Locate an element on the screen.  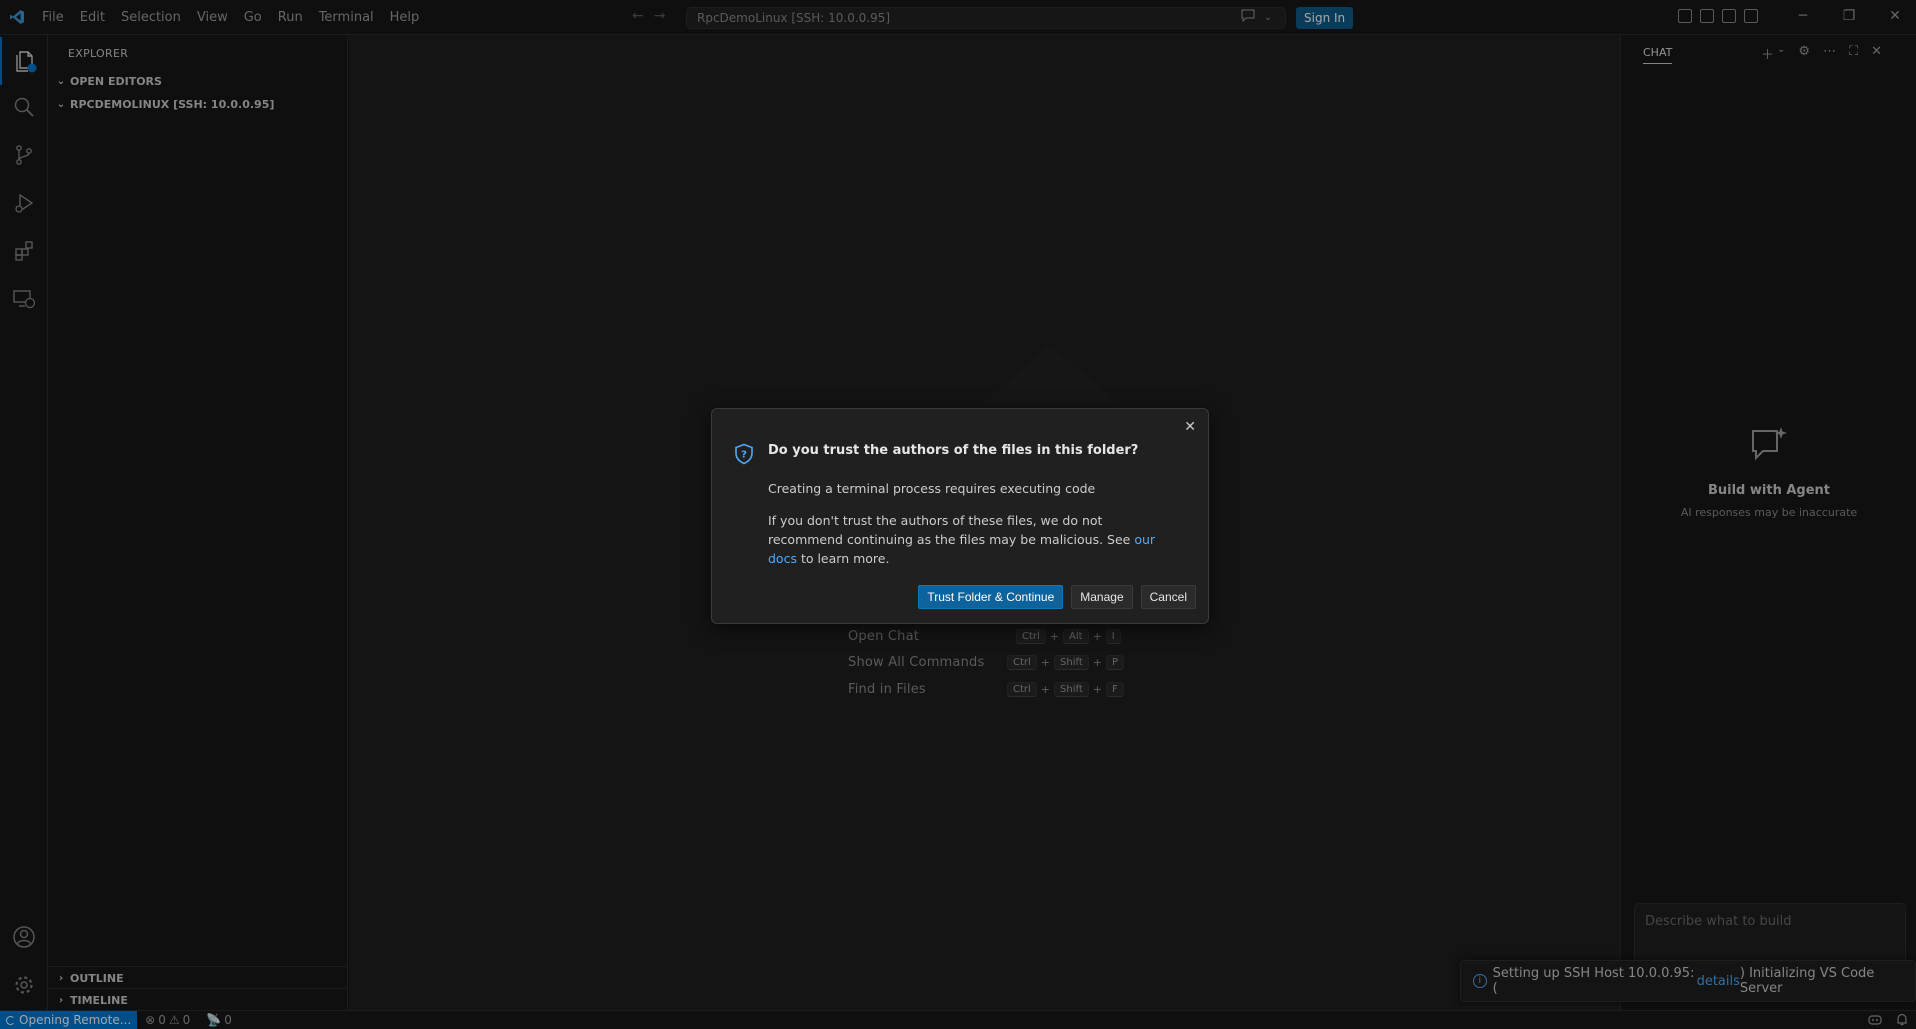
trust-folder-button: Trust Folder & Continue is located at coordinates (991, 597).